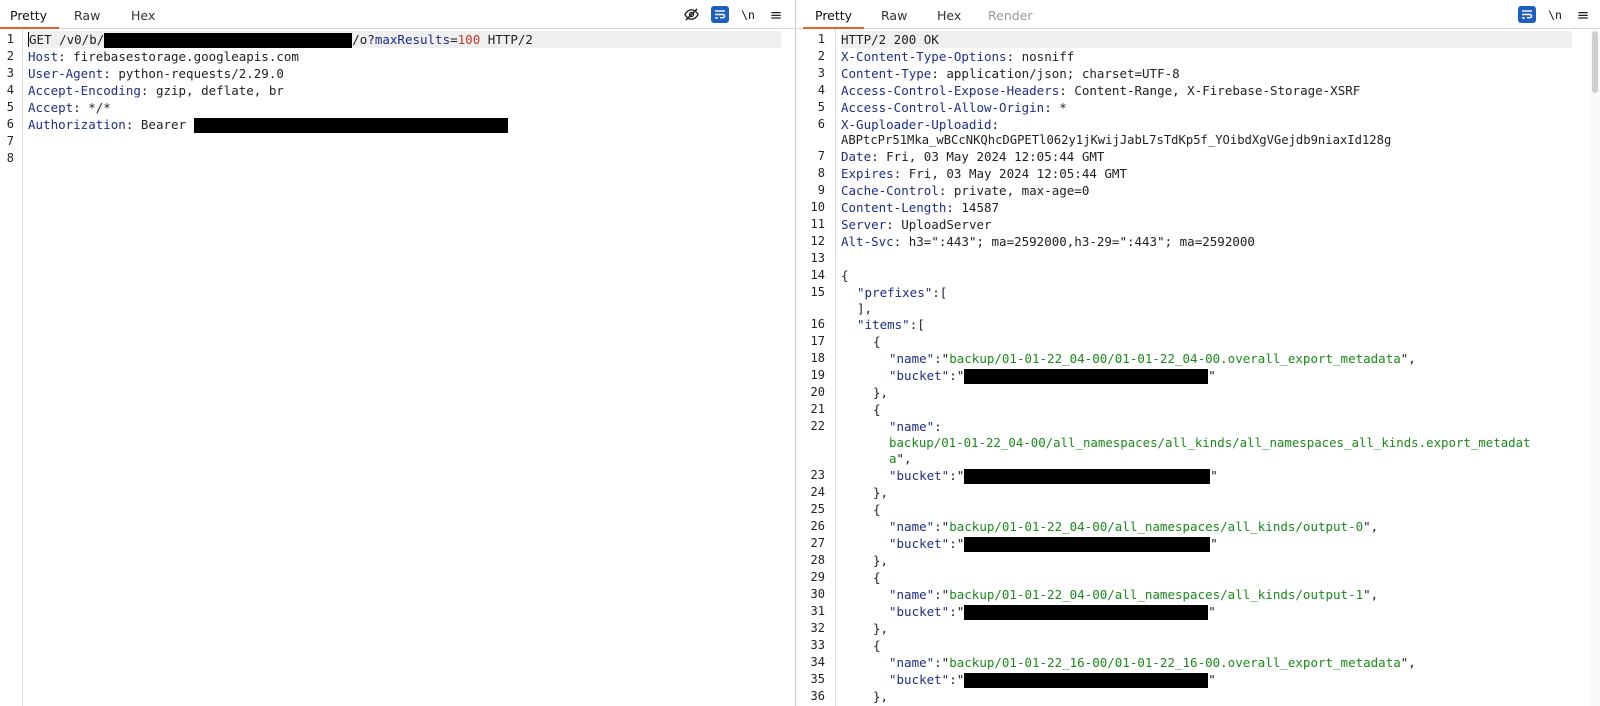 The height and width of the screenshot is (706, 1600). Describe the element at coordinates (817, 560) in the screenshot. I see `line-number: 28` at that location.